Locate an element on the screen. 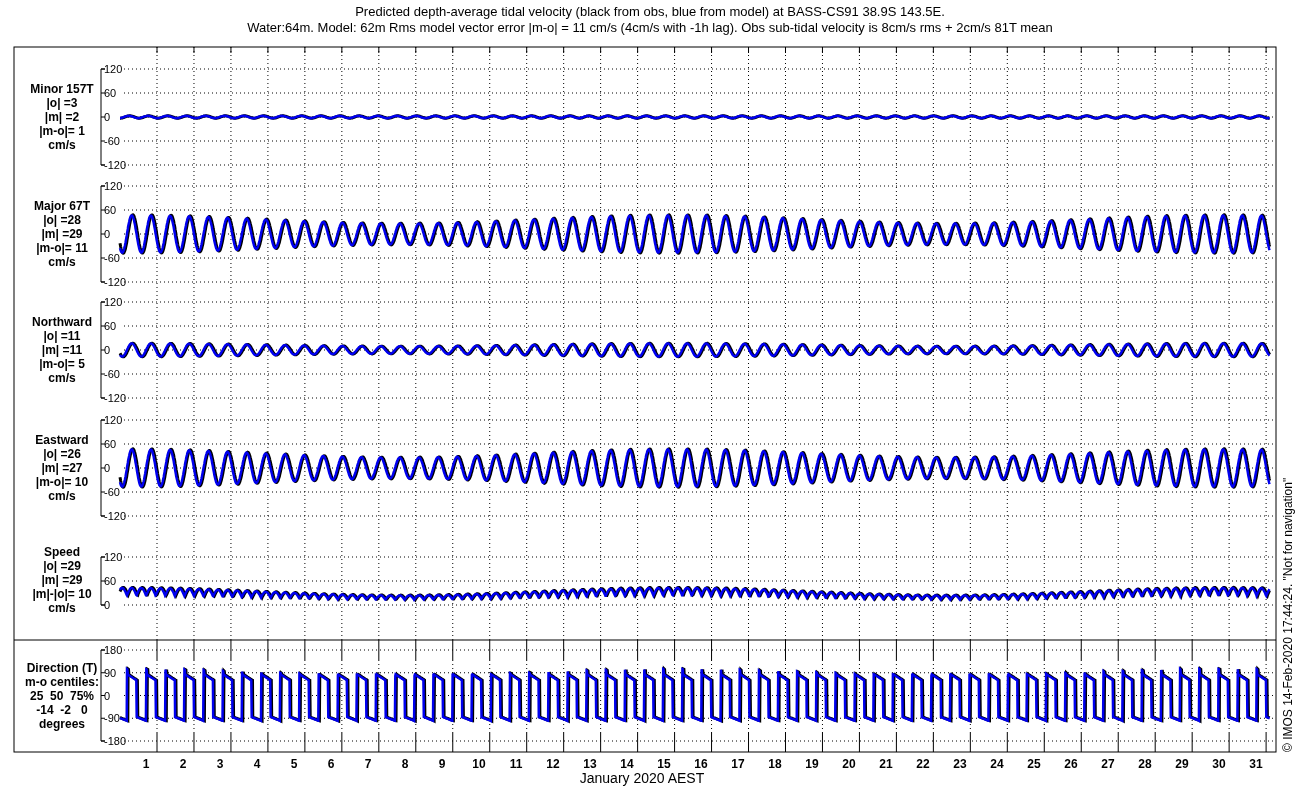  y-tick-label: 90 is located at coordinates (110, 672).